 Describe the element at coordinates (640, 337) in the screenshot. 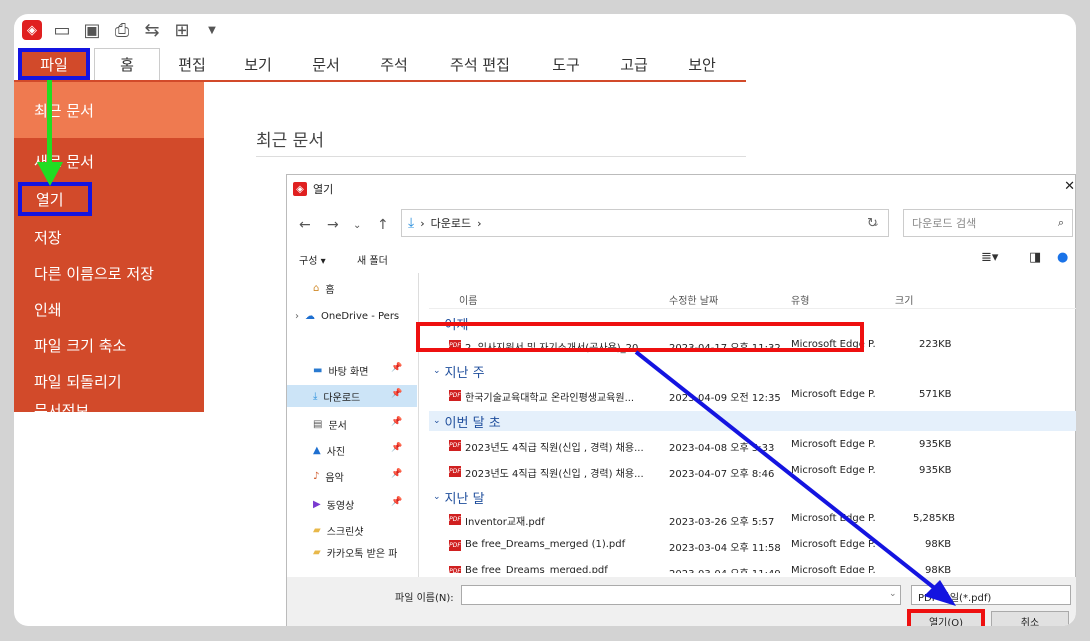

I see `highlight-box` at that location.